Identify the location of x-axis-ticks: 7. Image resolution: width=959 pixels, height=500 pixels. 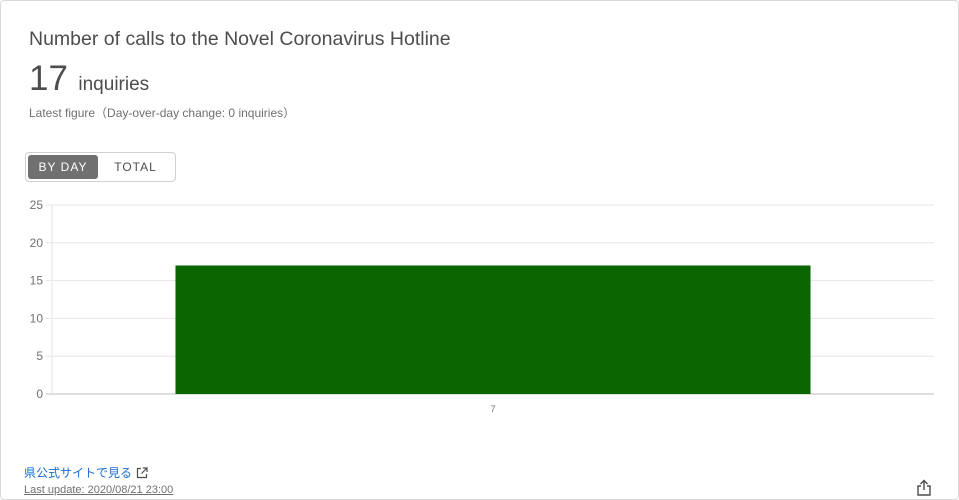
(492, 409).